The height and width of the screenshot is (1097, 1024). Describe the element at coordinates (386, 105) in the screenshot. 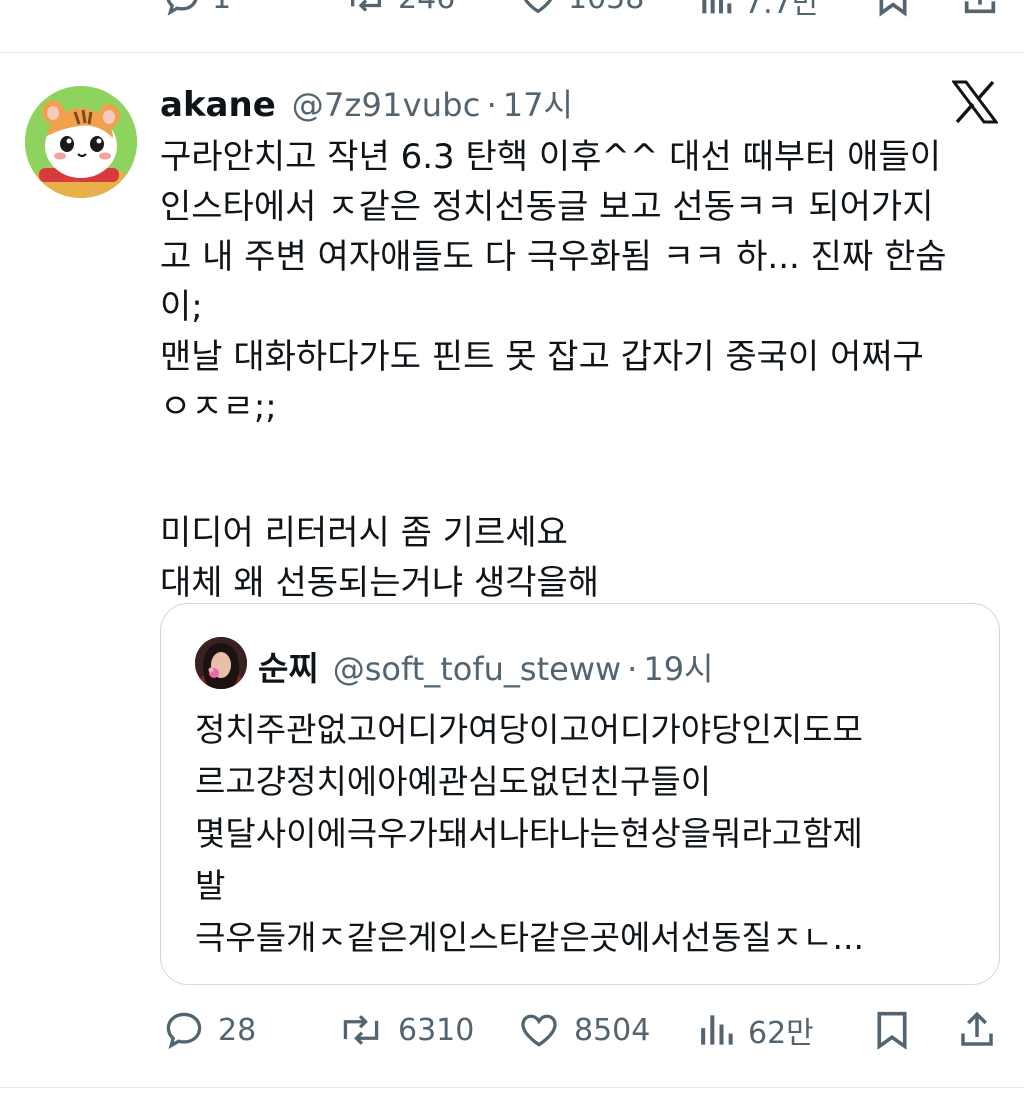

I see `user-handle: @7z91vubc` at that location.